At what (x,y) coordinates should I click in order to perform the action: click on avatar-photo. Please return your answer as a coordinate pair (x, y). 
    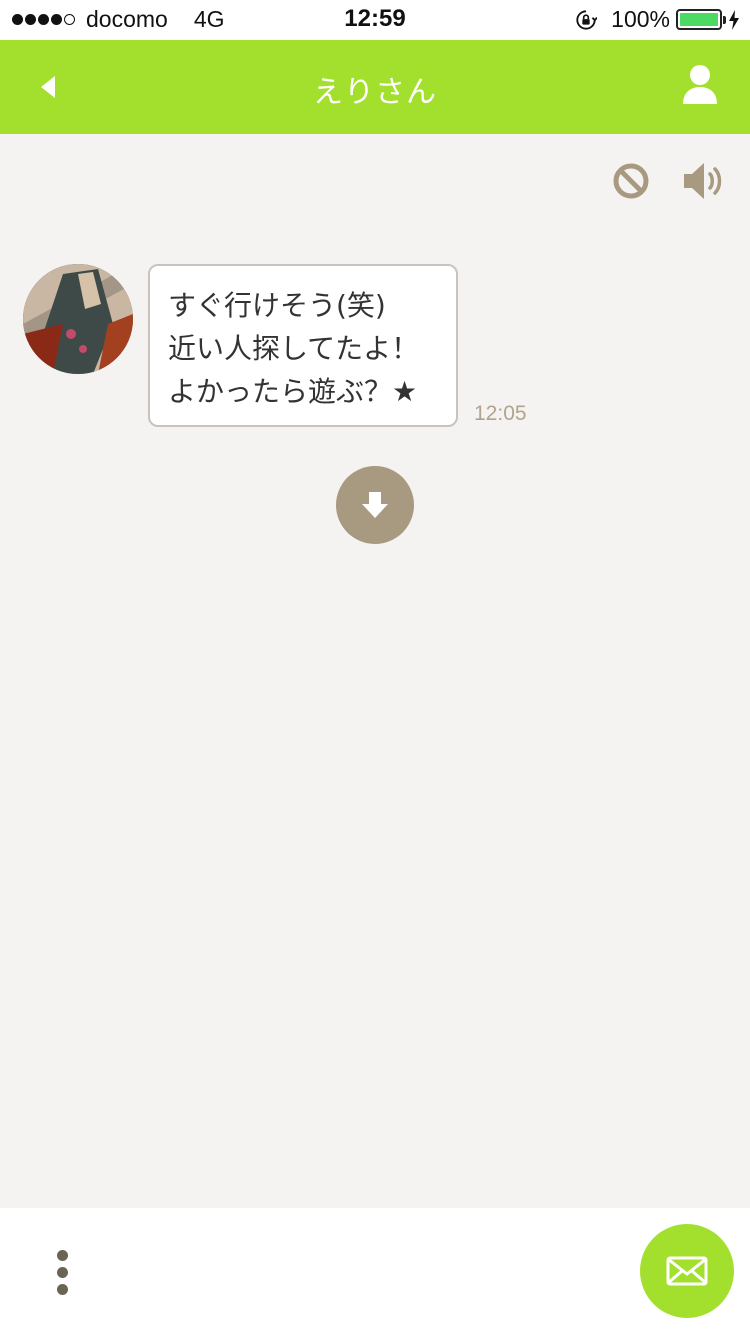
    Looking at the image, I should click on (78, 319).